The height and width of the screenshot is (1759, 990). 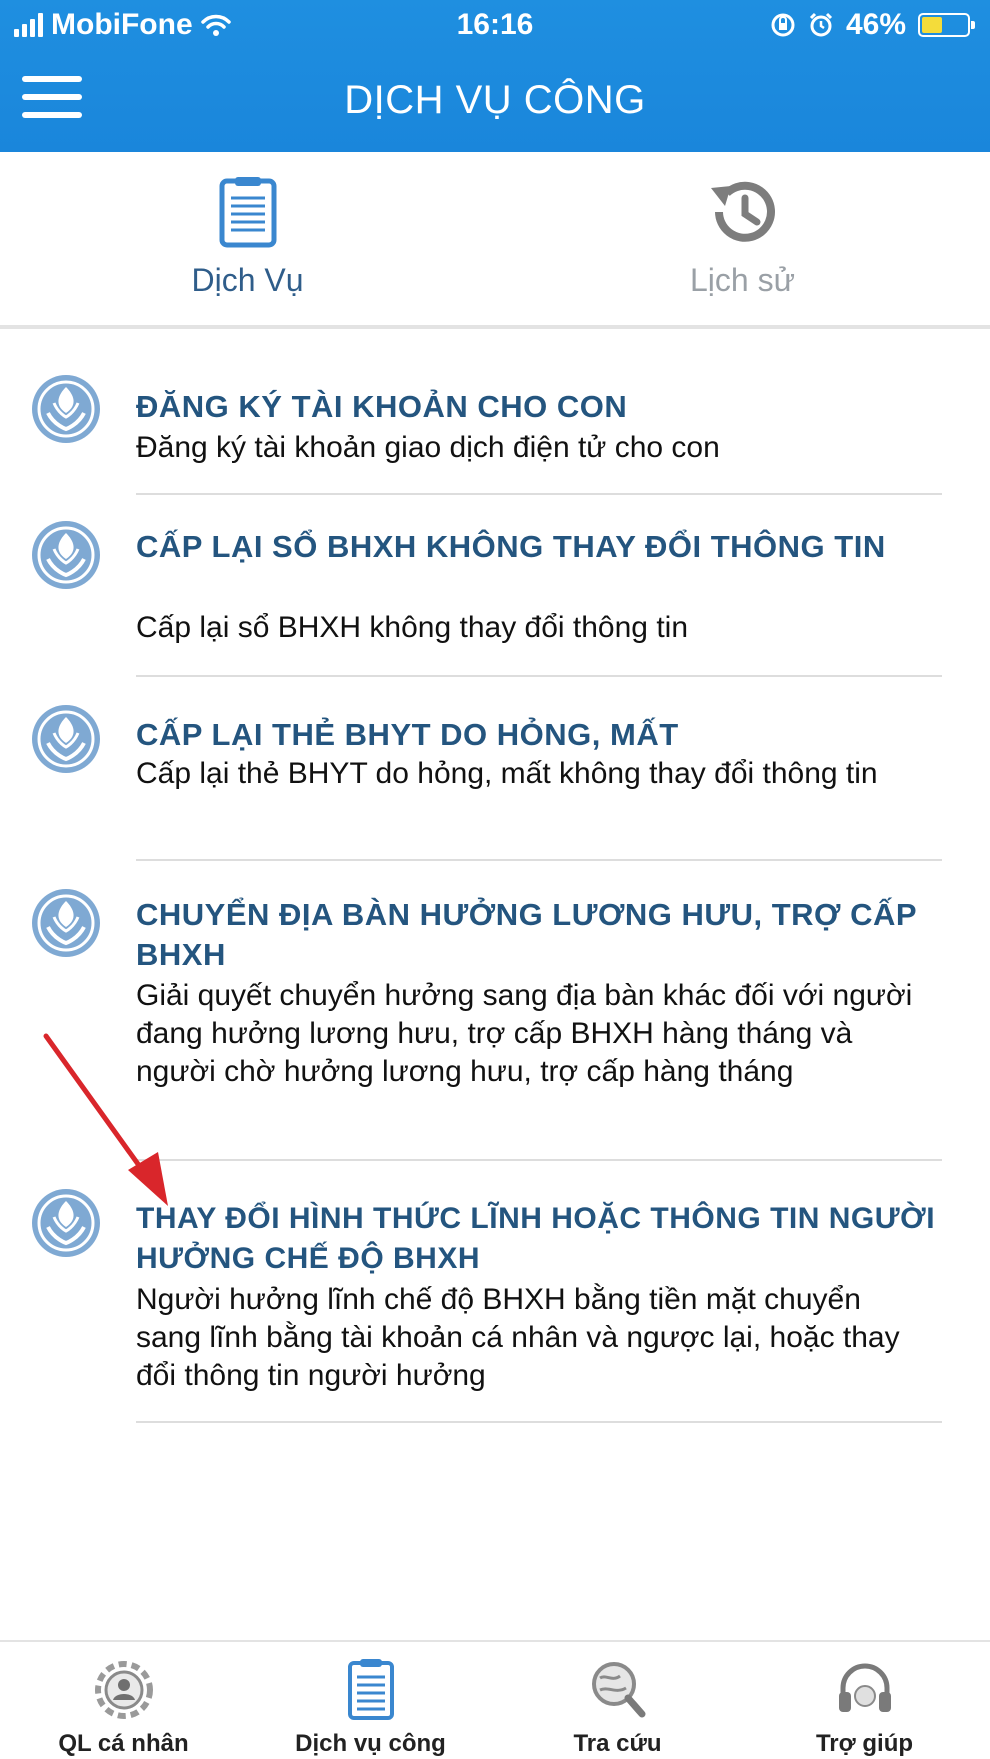 I want to click on alarm-icon, so click(x=821, y=24).